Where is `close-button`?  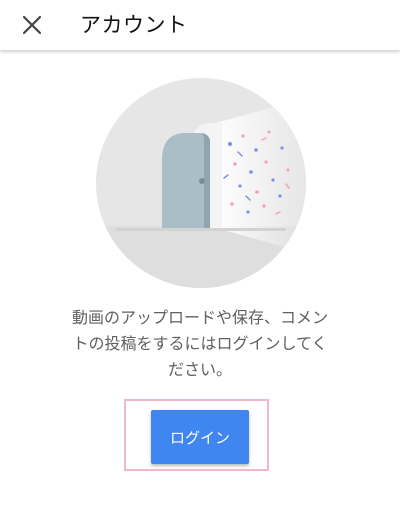
close-button is located at coordinates (32, 25).